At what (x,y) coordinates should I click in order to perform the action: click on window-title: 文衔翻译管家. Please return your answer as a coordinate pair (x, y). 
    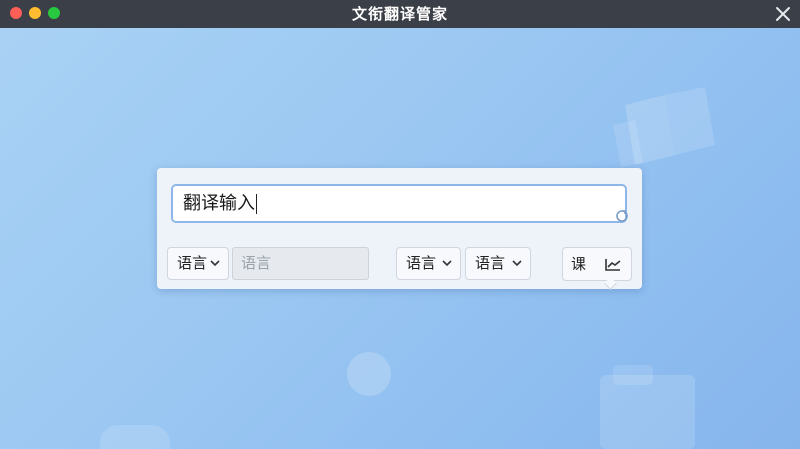
    Looking at the image, I should click on (399, 14).